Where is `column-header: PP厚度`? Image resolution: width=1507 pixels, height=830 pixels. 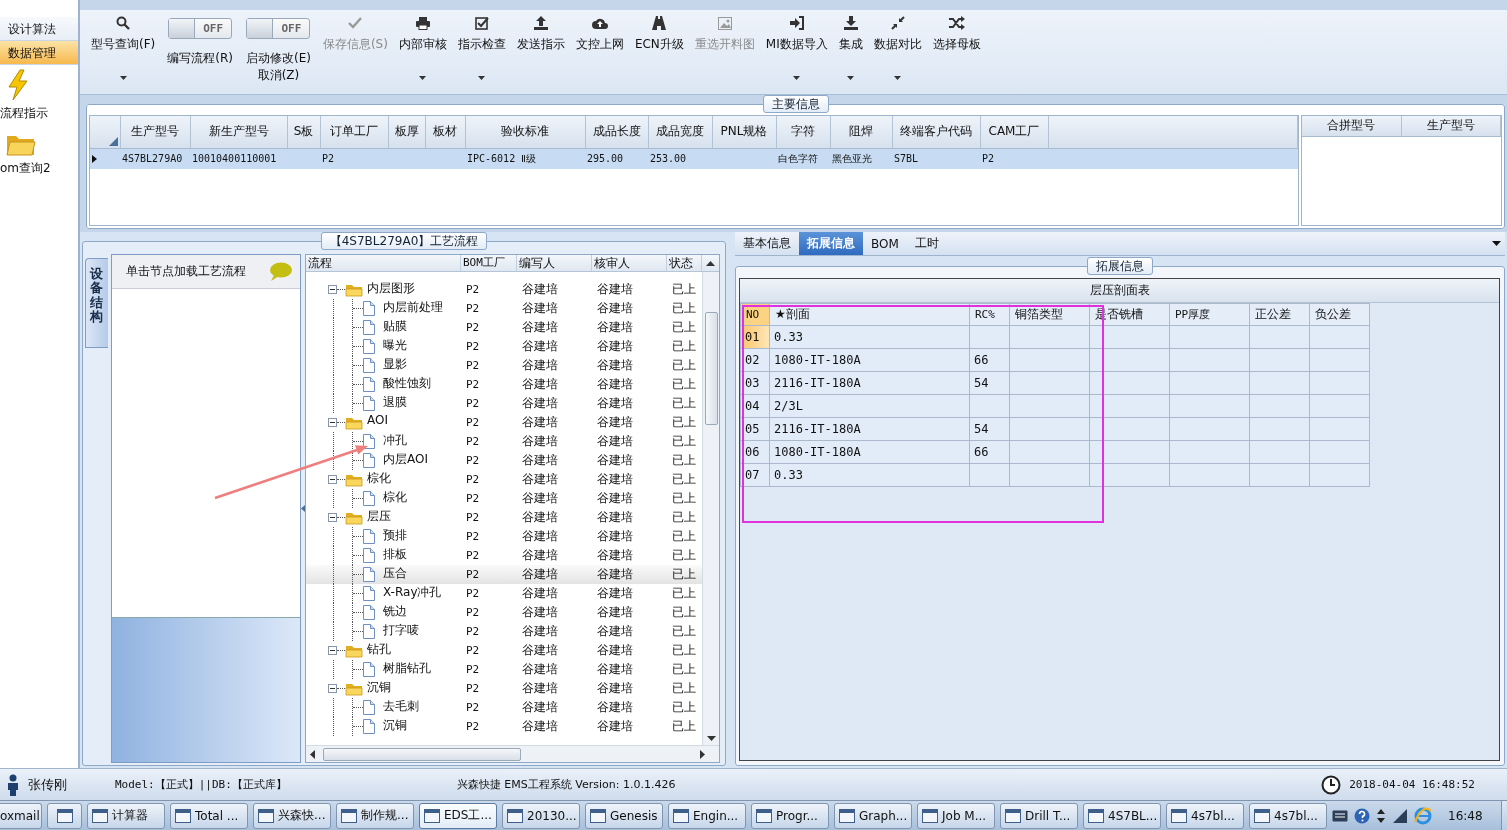
column-header: PP厚度 is located at coordinates (1209, 314).